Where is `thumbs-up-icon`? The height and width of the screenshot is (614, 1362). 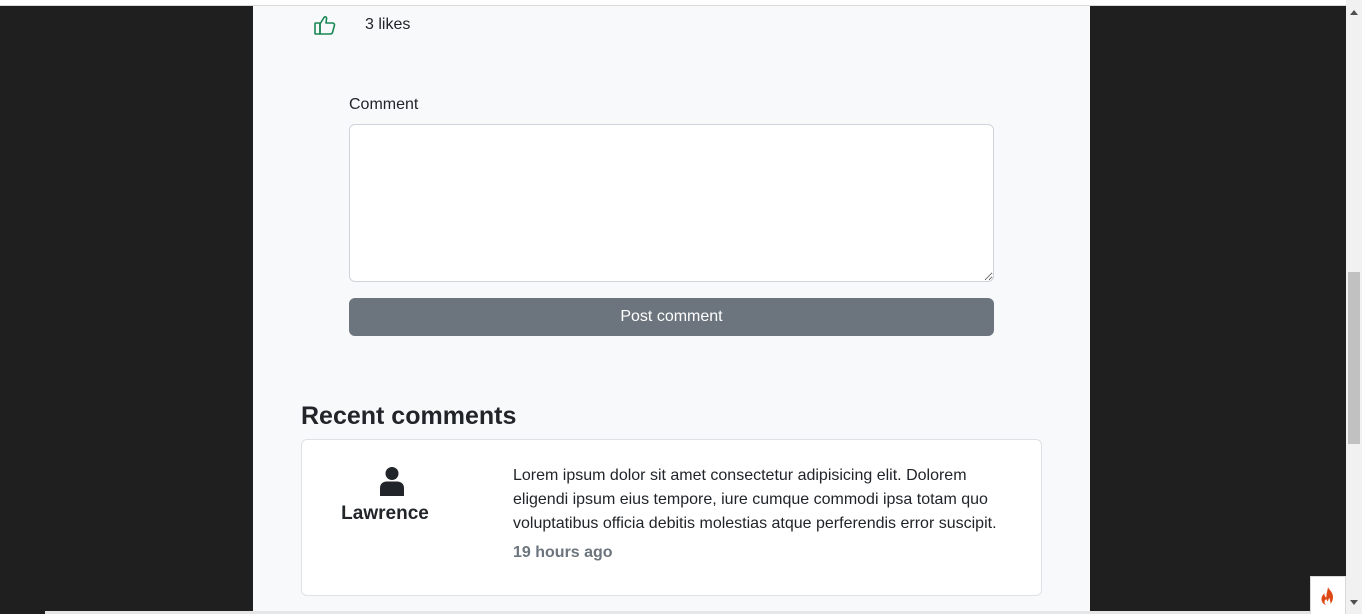
thumbs-up-icon is located at coordinates (325, 25).